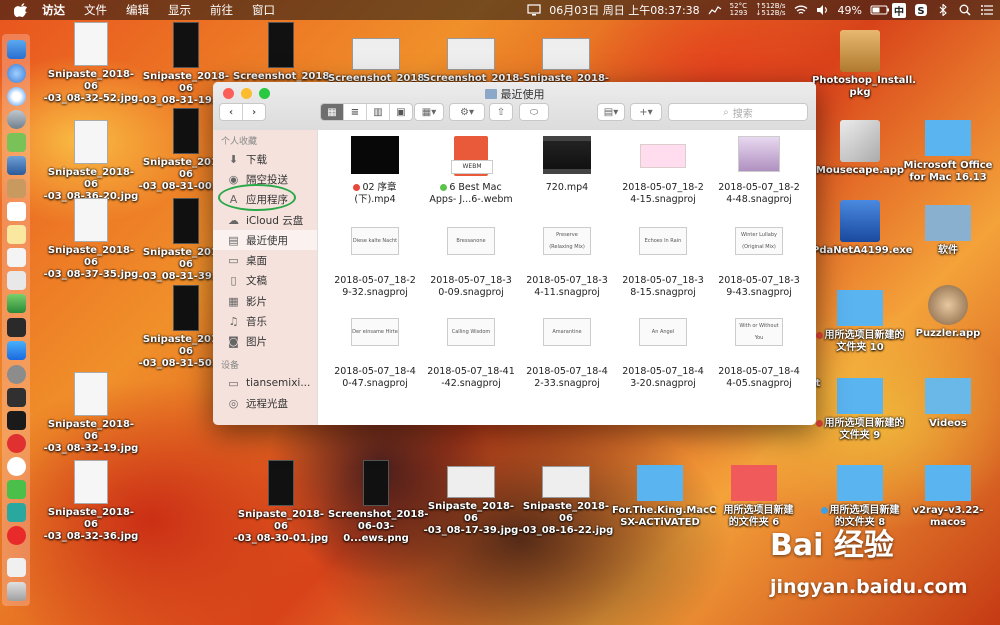 The height and width of the screenshot is (625, 1000). What do you see at coordinates (53, 10) in the screenshot?
I see `menu-app-name: 访达` at bounding box center [53, 10].